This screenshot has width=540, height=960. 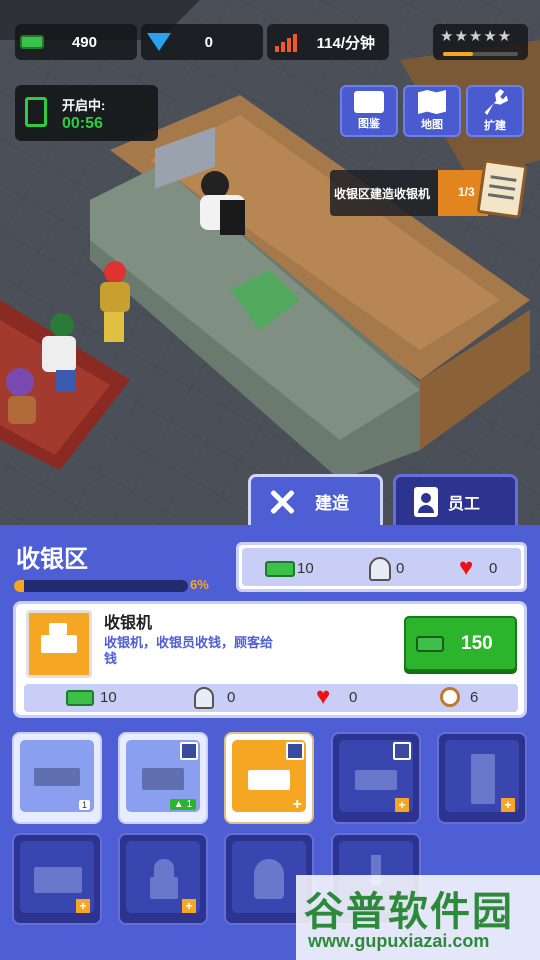 I want to click on card-cash-register-locked: +, so click(x=376, y=778).